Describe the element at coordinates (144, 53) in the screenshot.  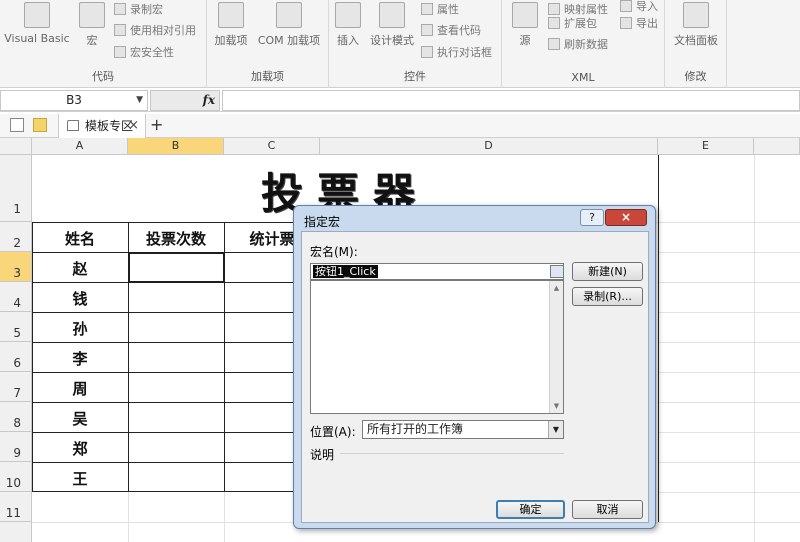
I see `macro-security-button: 宏安全性` at that location.